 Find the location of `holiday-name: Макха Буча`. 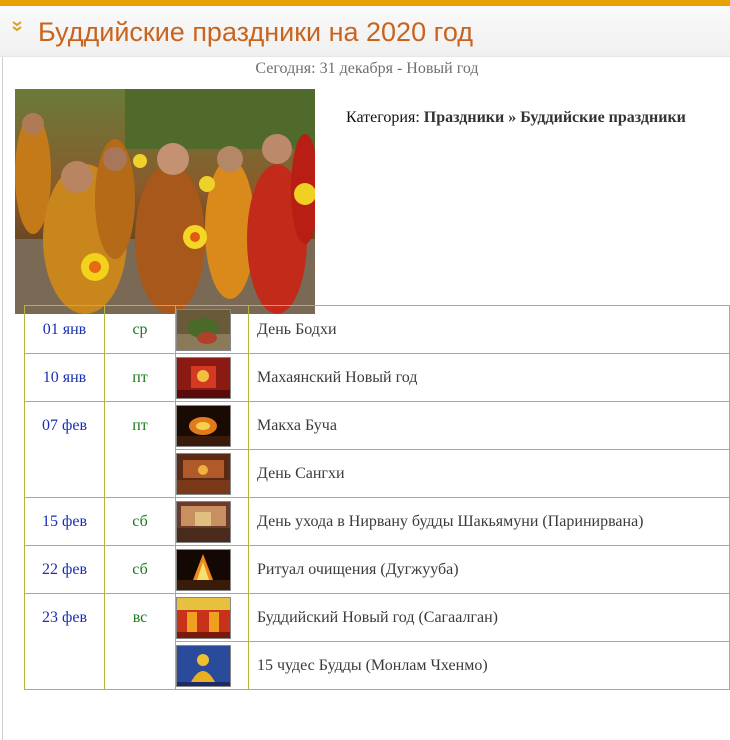

holiday-name: Макха Буча is located at coordinates (489, 425).